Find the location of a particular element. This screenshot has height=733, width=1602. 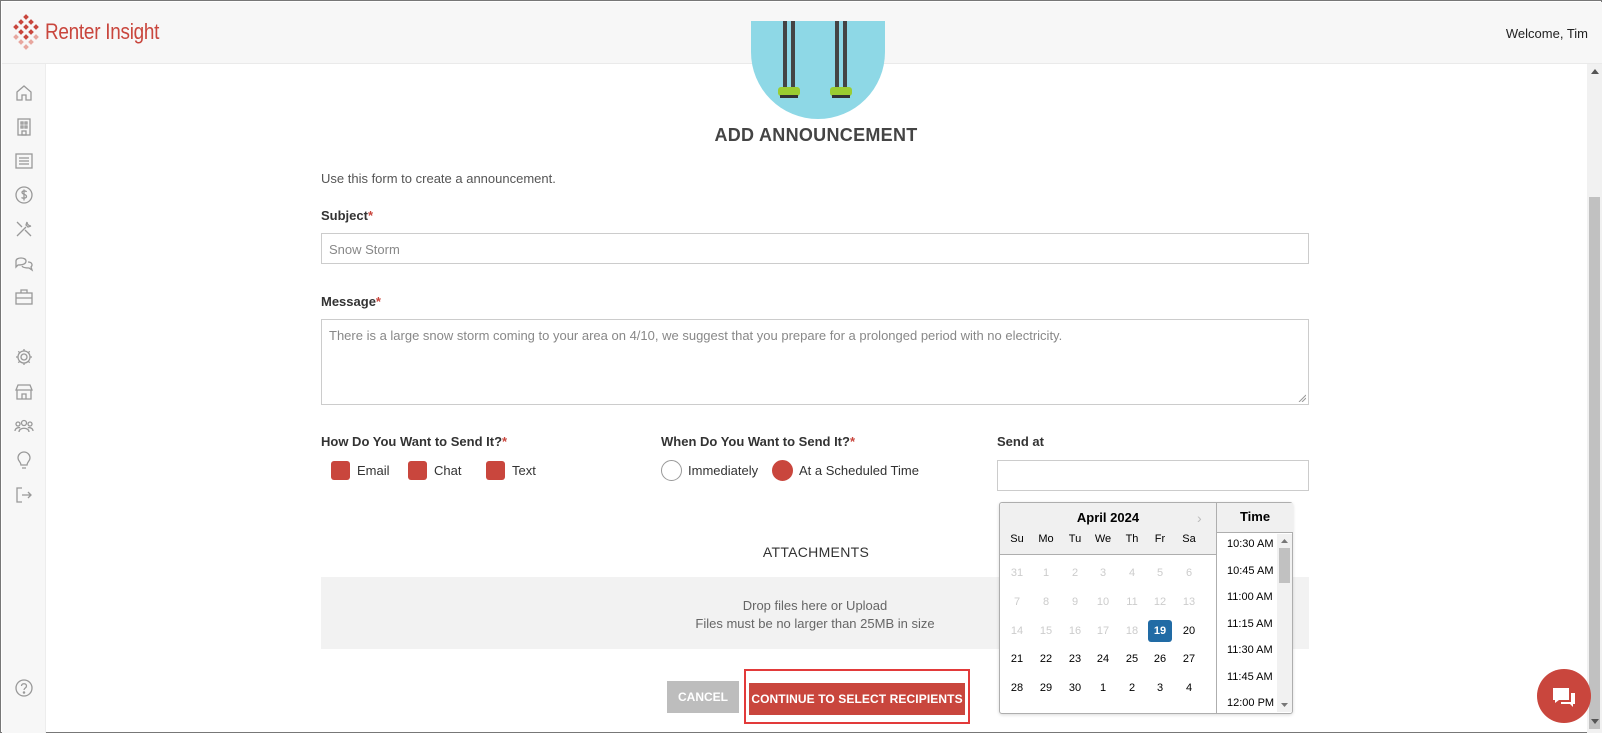

calendar-day: 24 is located at coordinates (1103, 659).